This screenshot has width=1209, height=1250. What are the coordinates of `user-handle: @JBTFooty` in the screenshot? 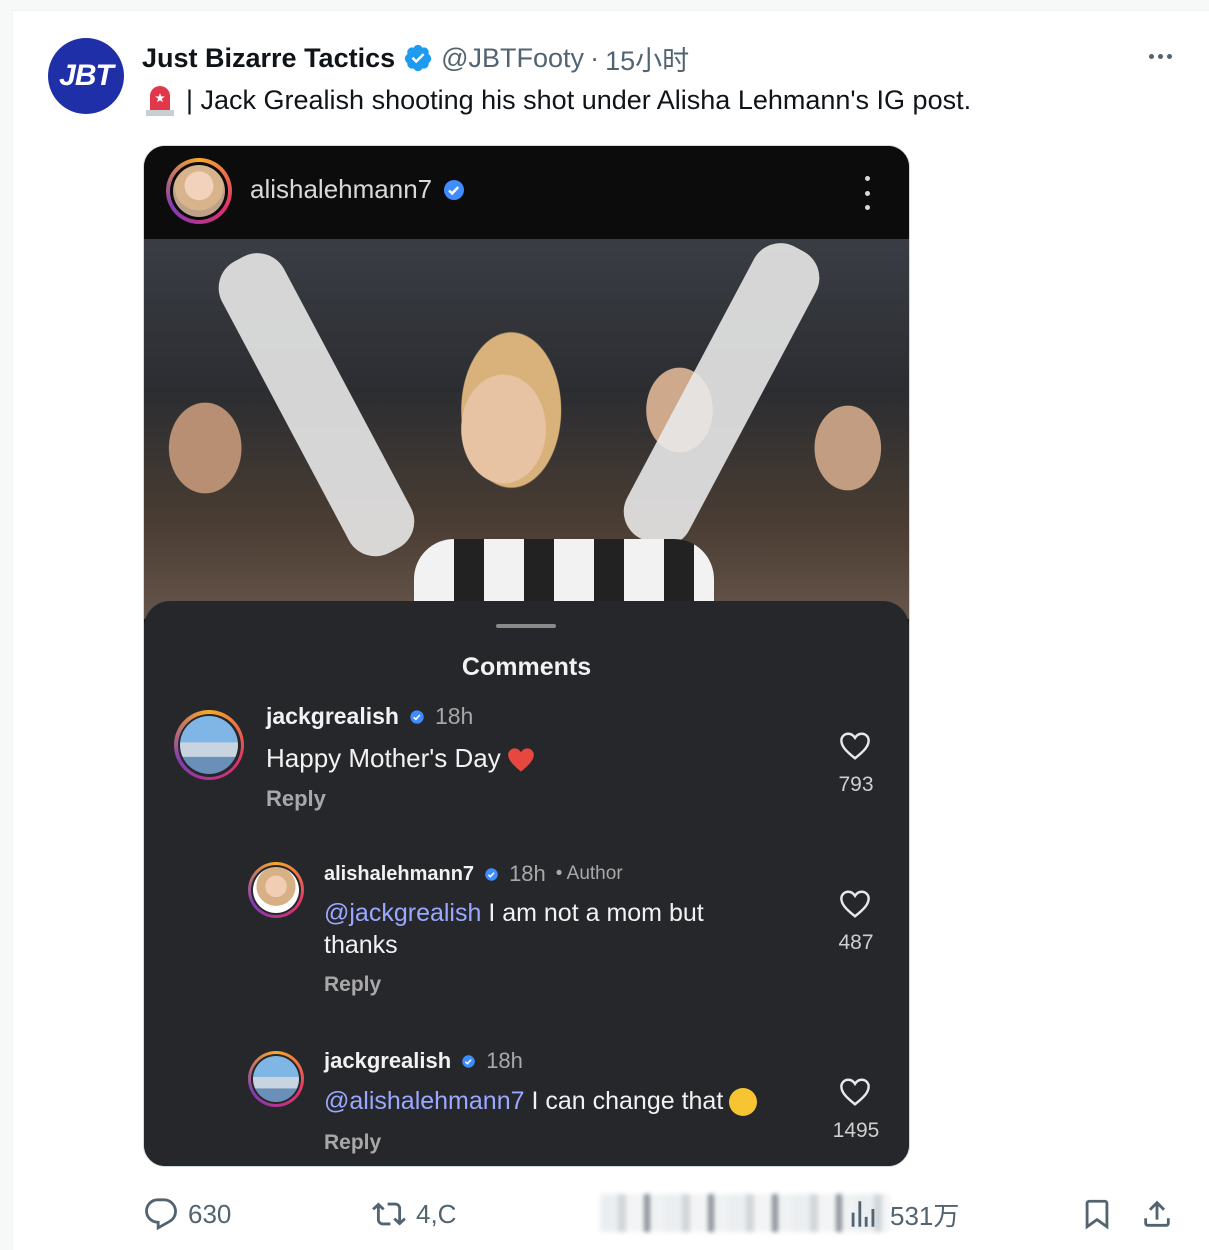 It's located at (512, 58).